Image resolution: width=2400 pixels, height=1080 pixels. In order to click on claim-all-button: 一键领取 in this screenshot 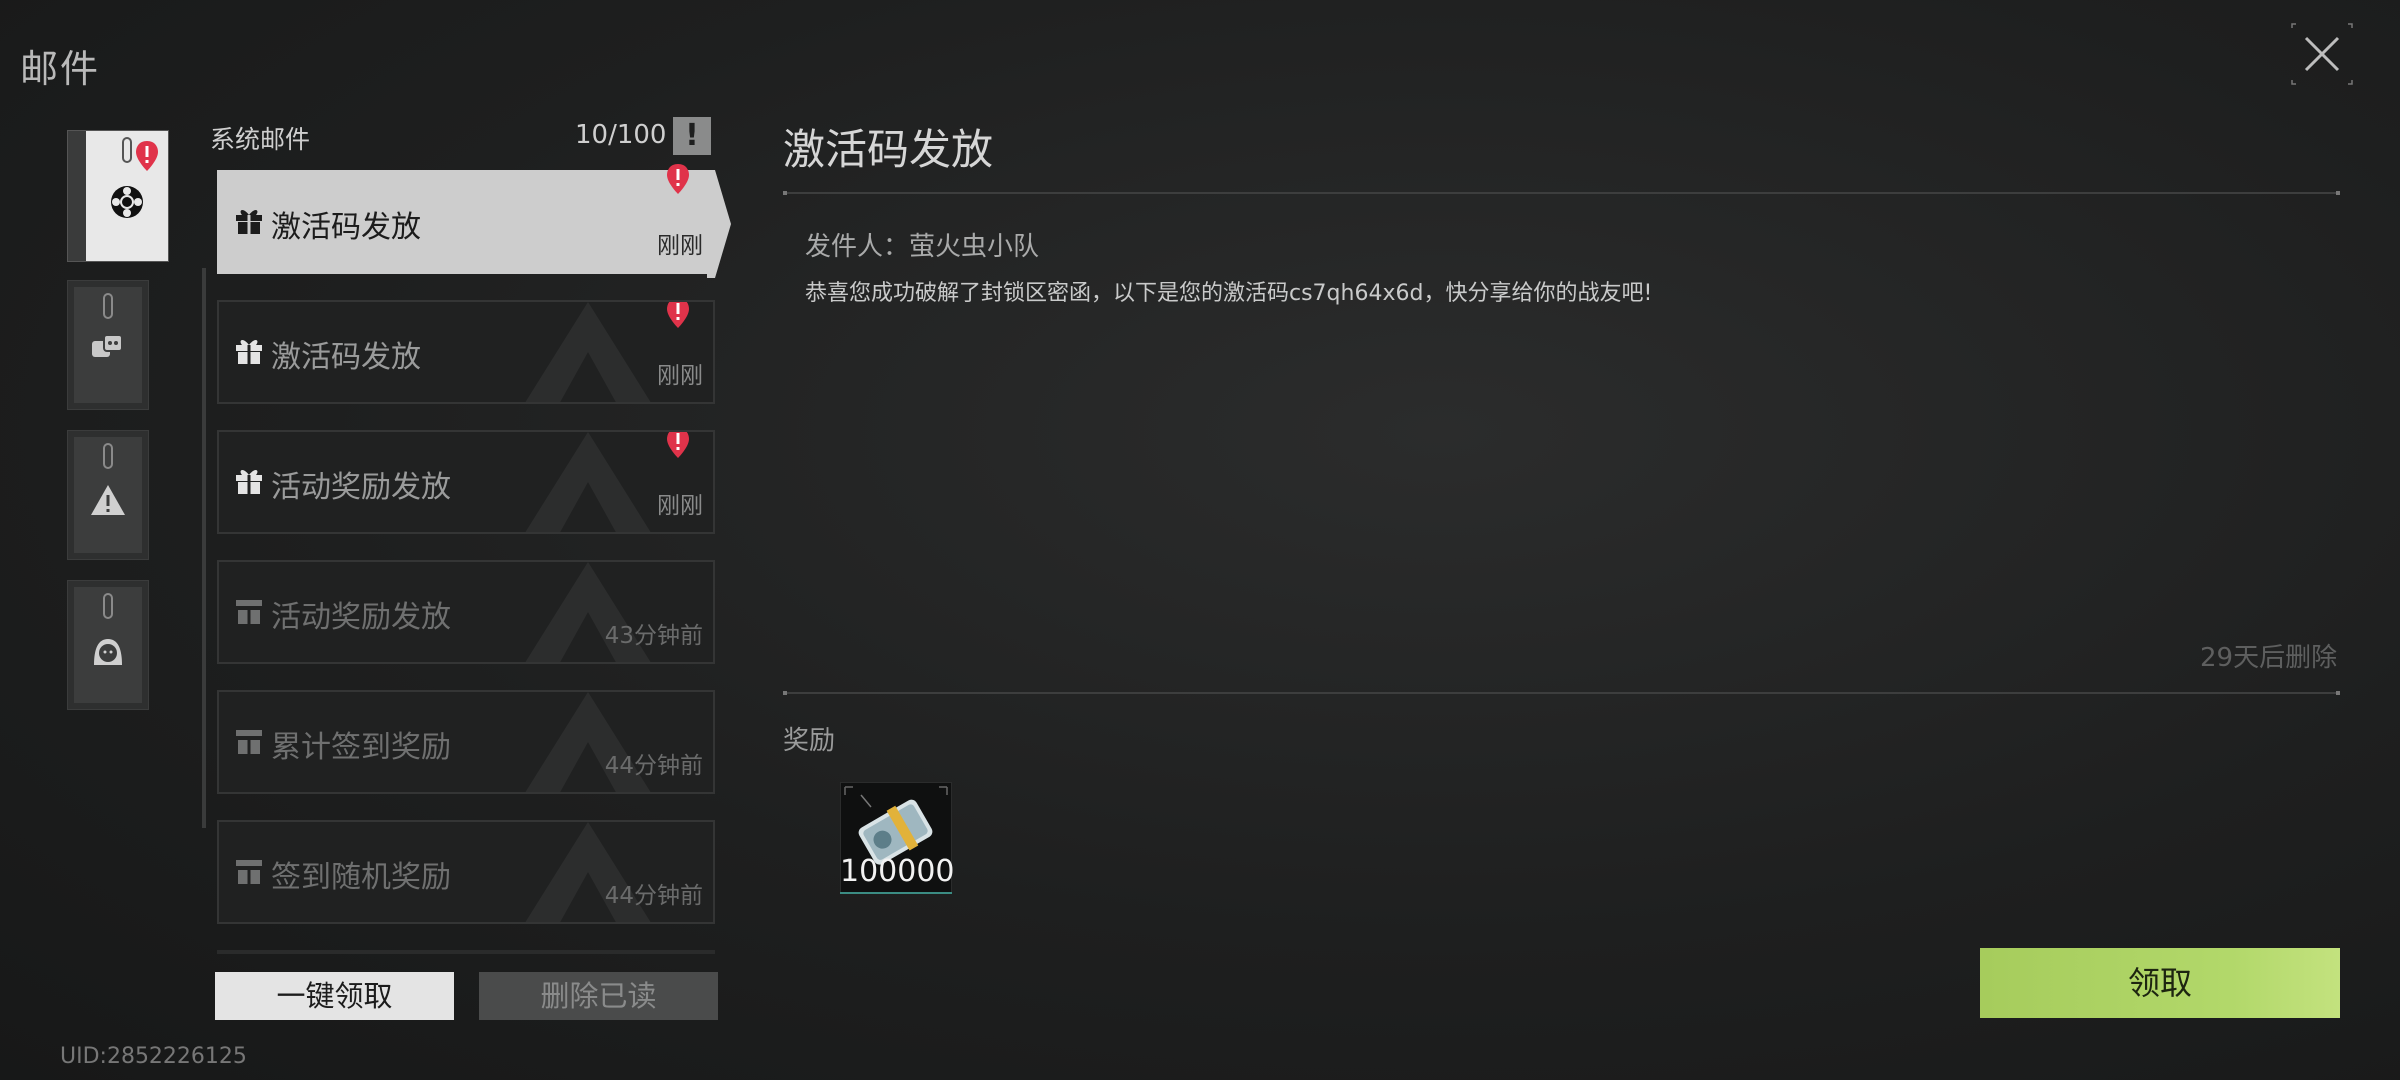, I will do `click(334, 996)`.